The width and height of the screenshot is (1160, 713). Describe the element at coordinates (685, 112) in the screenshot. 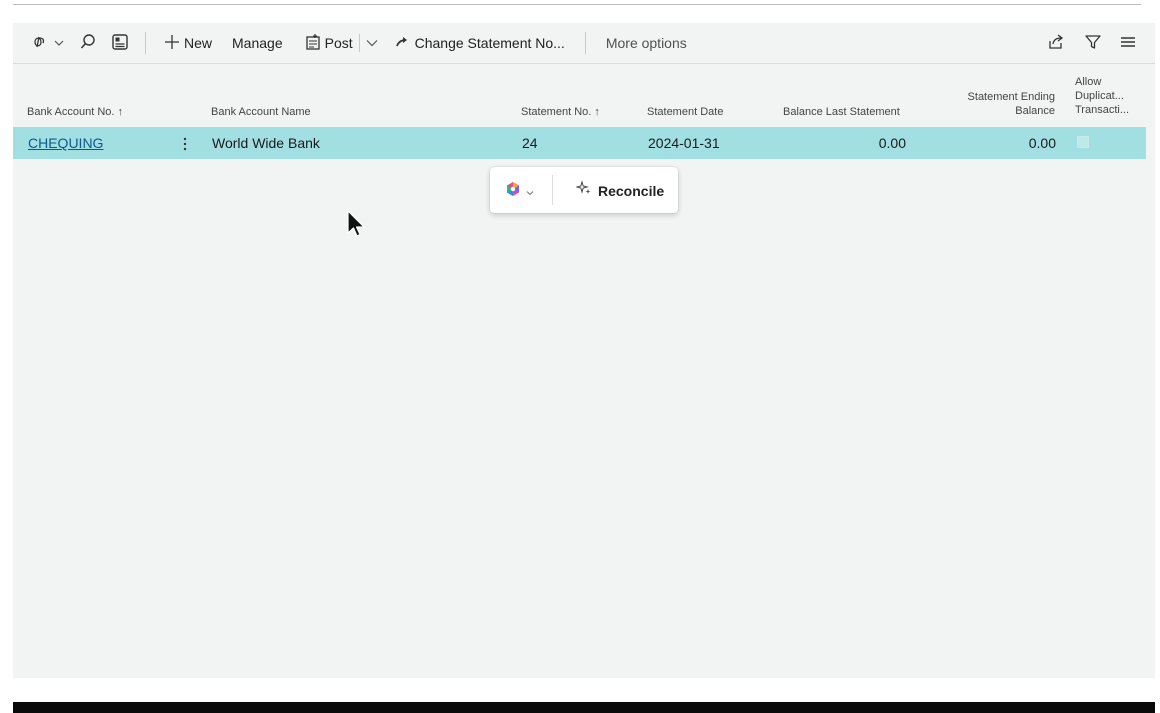

I see `column-header-statement-date: Statement Date` at that location.